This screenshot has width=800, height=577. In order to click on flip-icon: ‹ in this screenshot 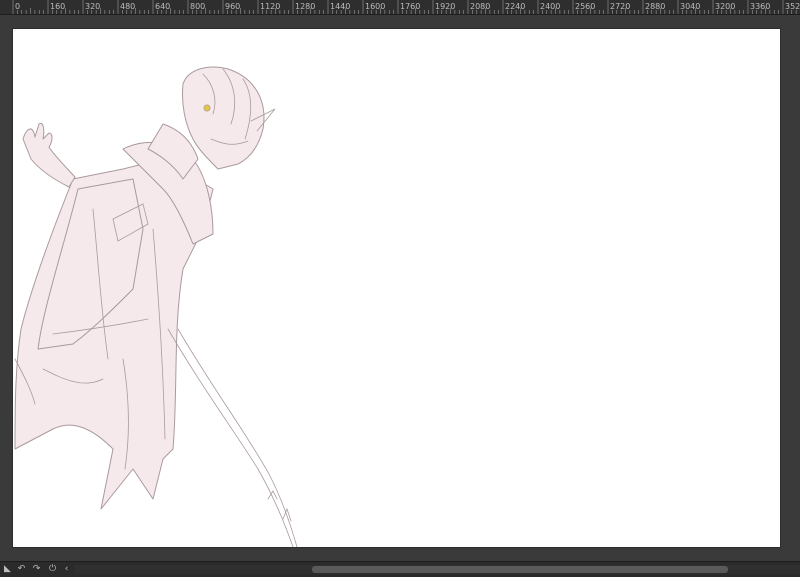, I will do `click(66, 569)`.